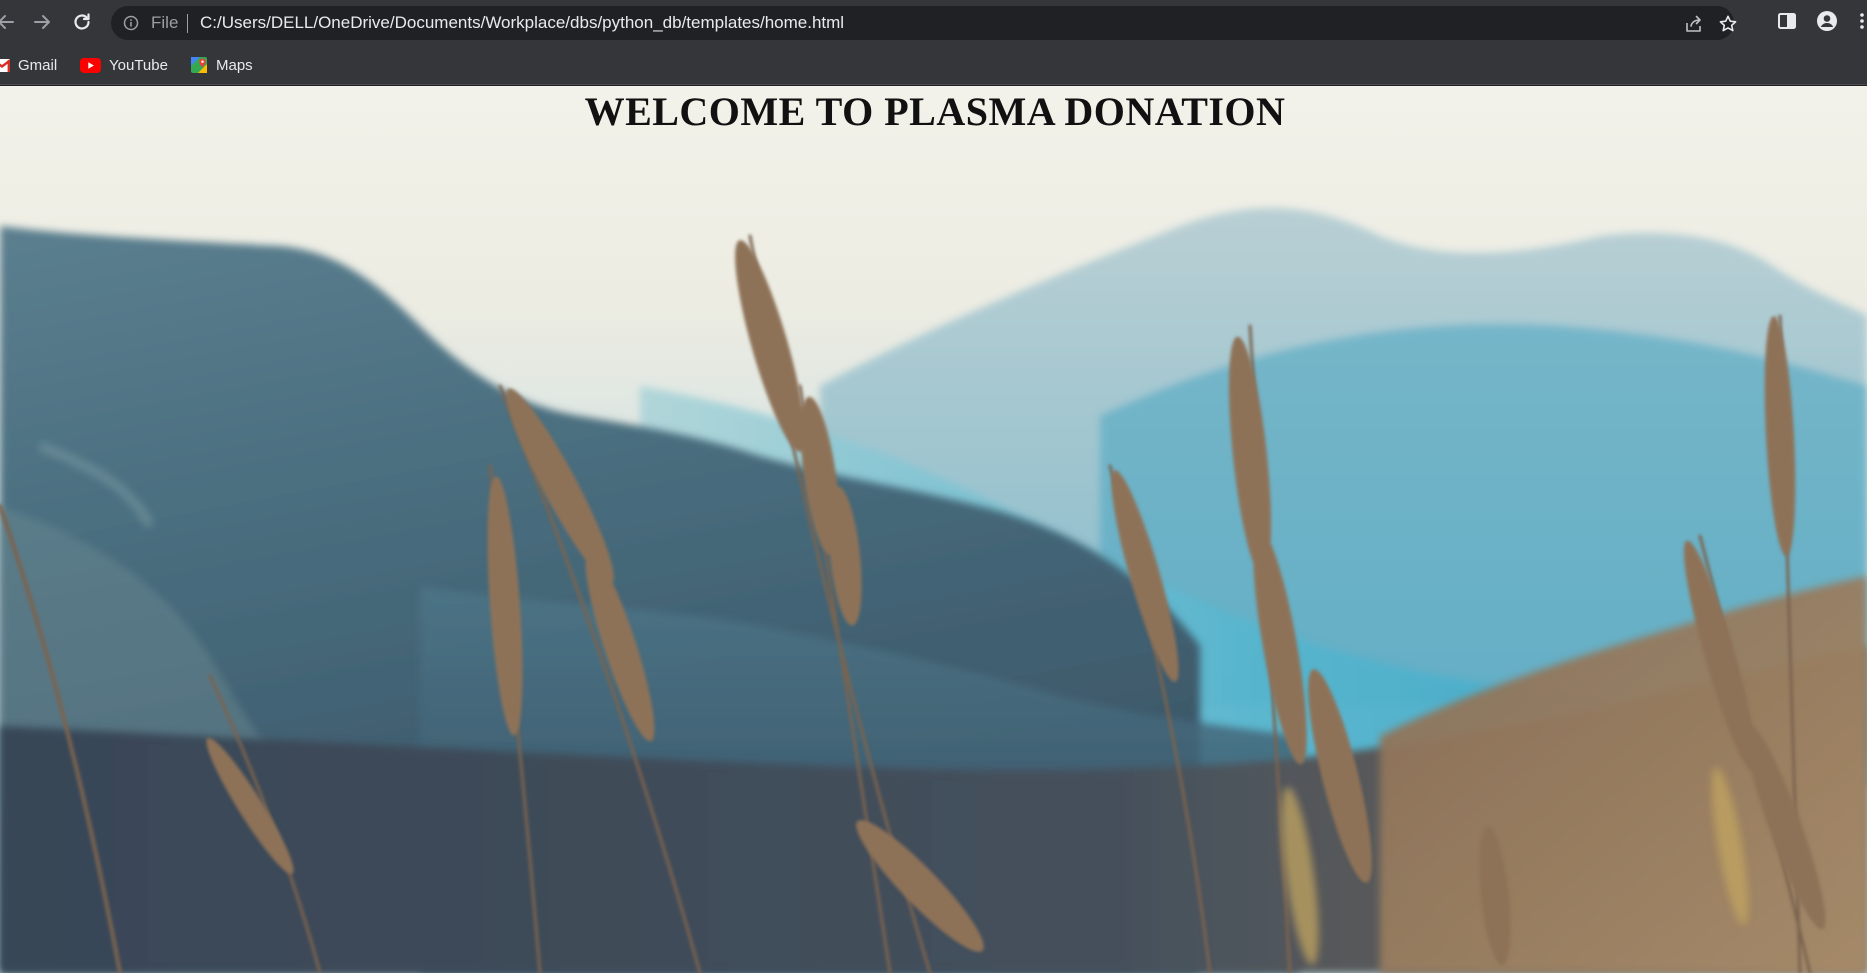 The width and height of the screenshot is (1867, 973). I want to click on maps-icon, so click(199, 65).